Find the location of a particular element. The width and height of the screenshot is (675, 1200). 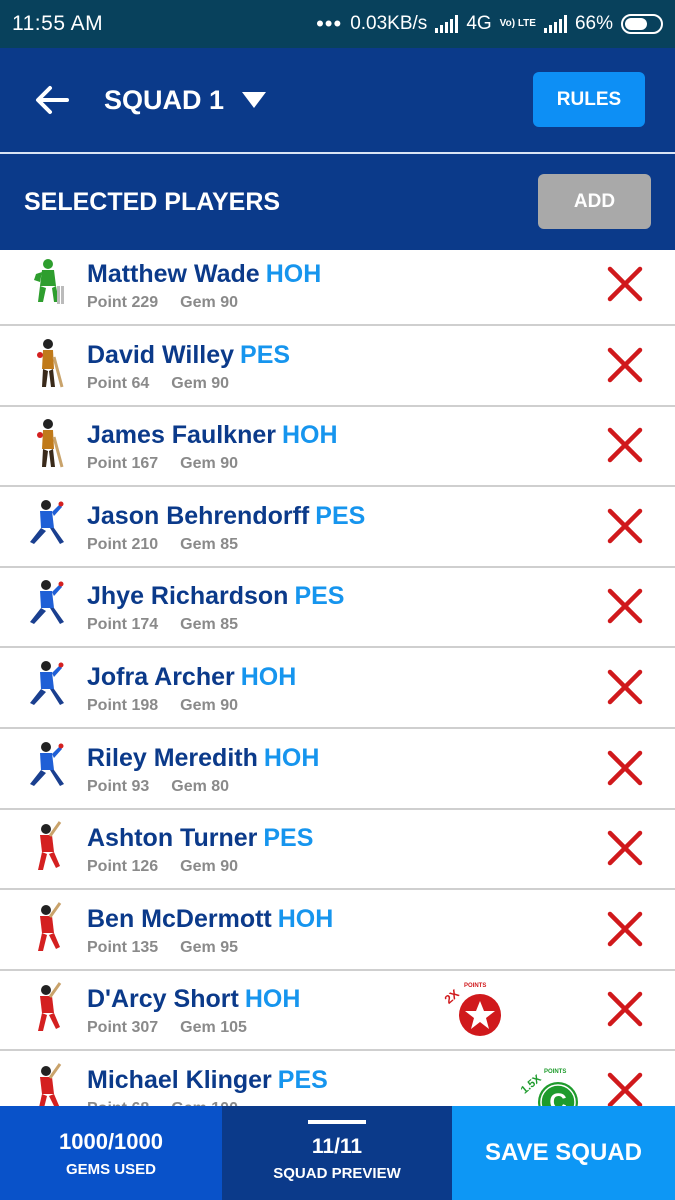

player-name: D'Arcy Short is located at coordinates (163, 999).